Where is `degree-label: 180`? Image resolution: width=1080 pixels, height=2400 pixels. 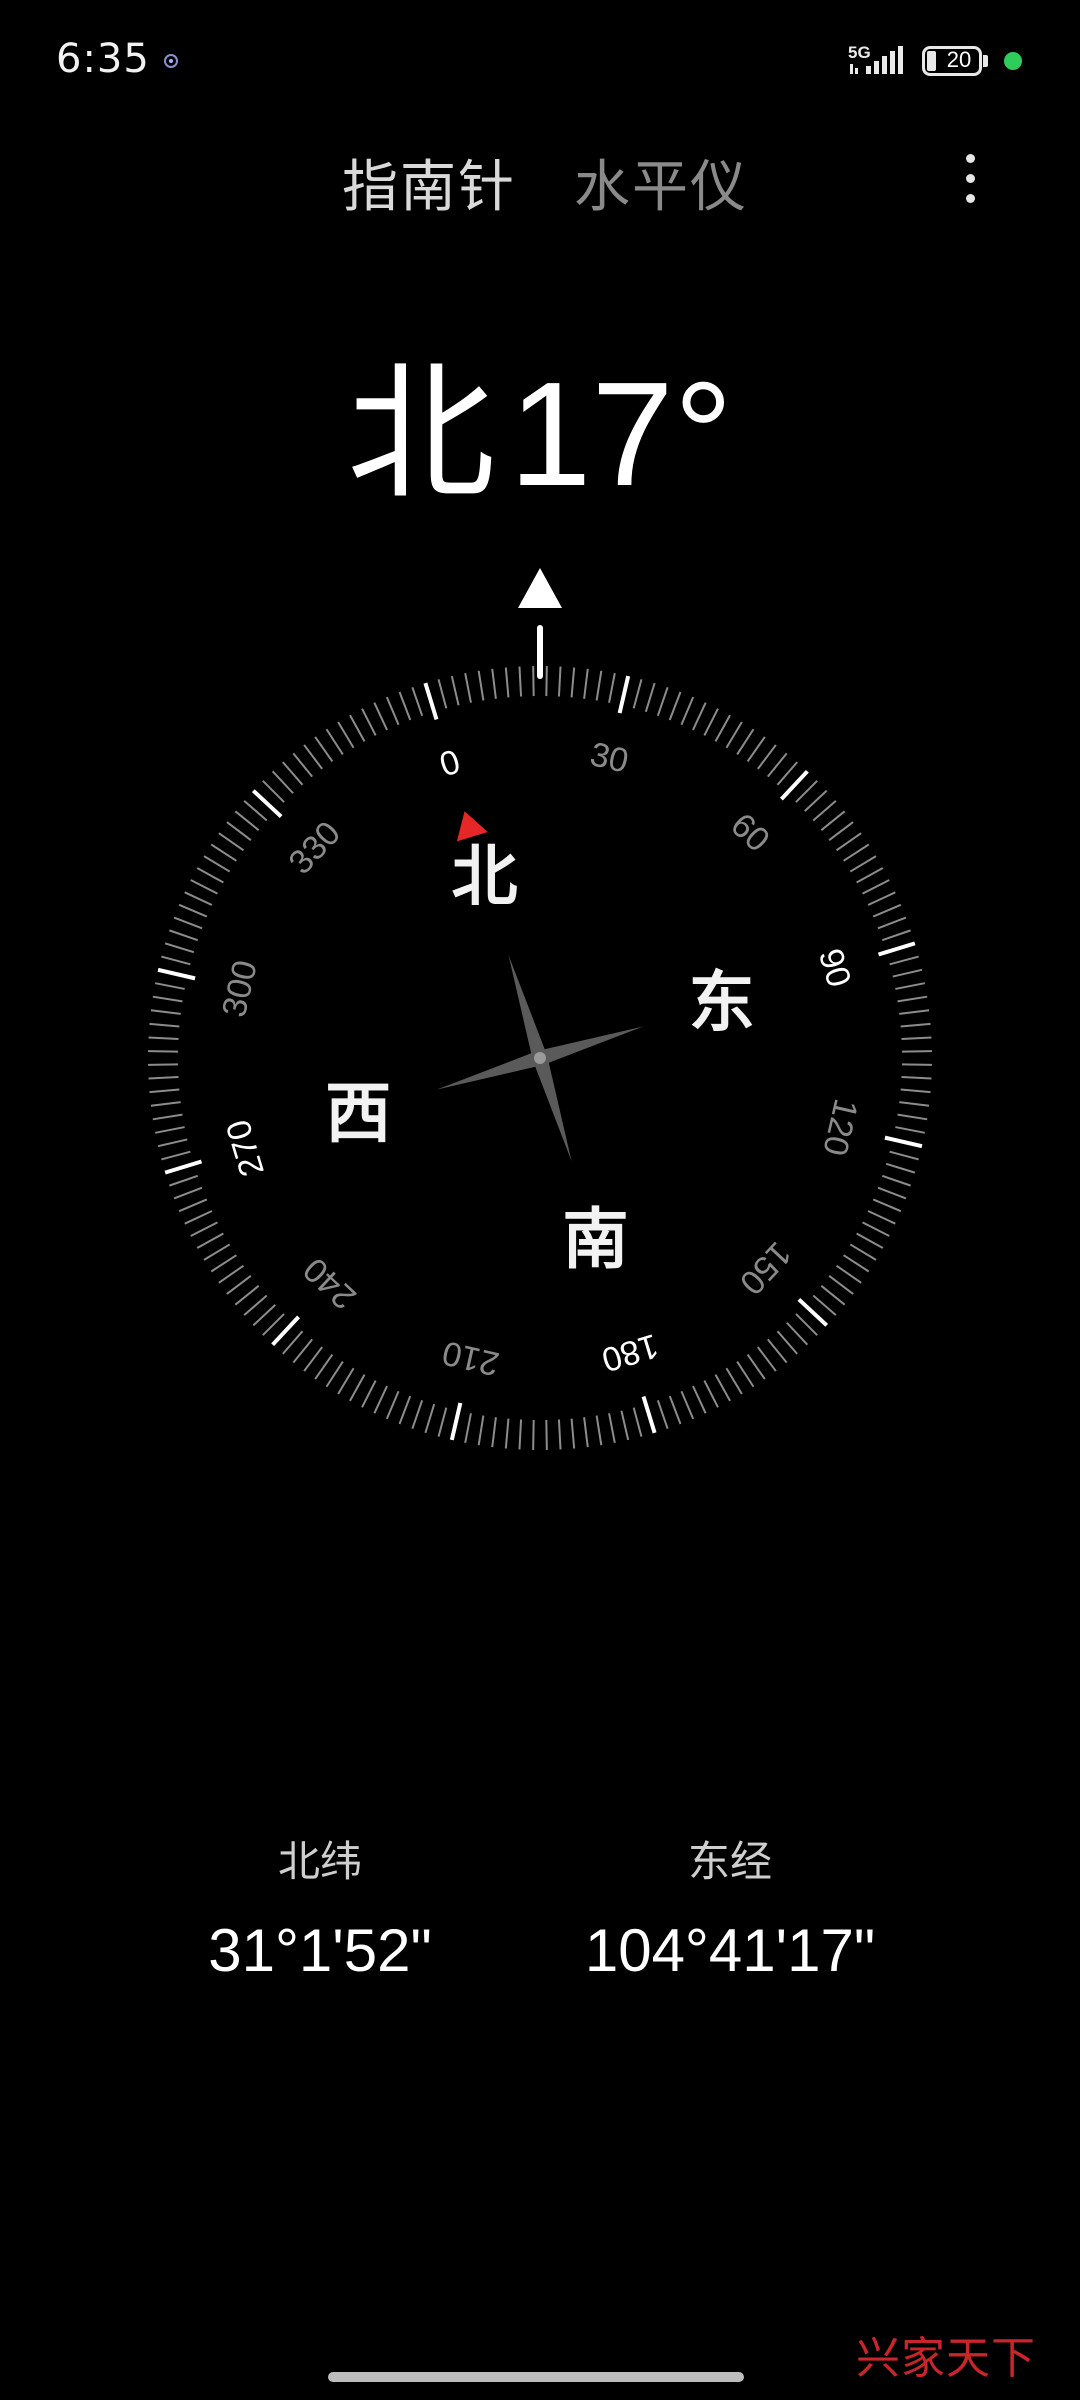
degree-label: 180 is located at coordinates (629, 1352).